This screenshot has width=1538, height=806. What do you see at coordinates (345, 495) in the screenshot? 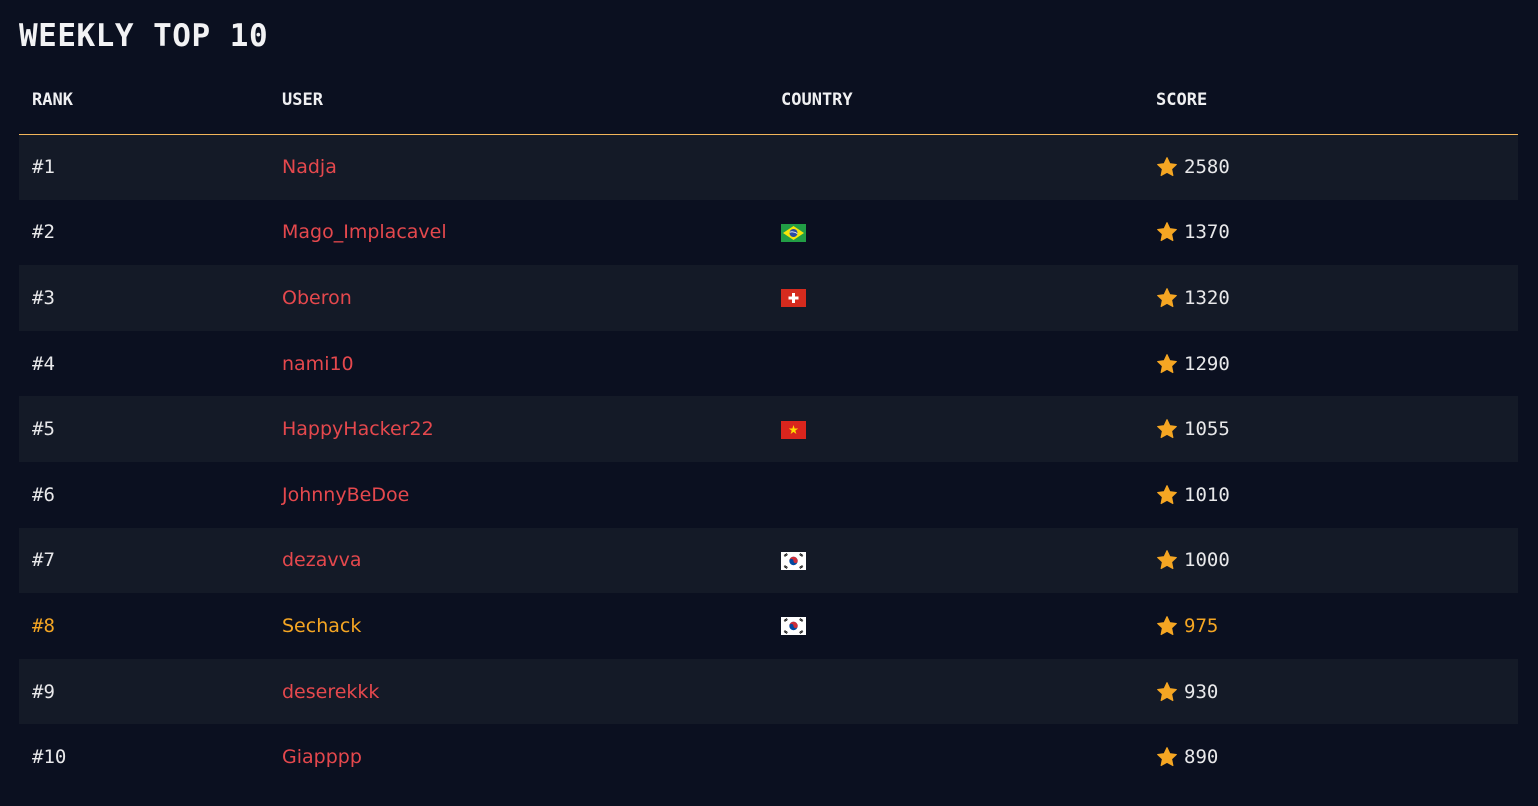
I see `user-link: JohnnyBeDoe` at bounding box center [345, 495].